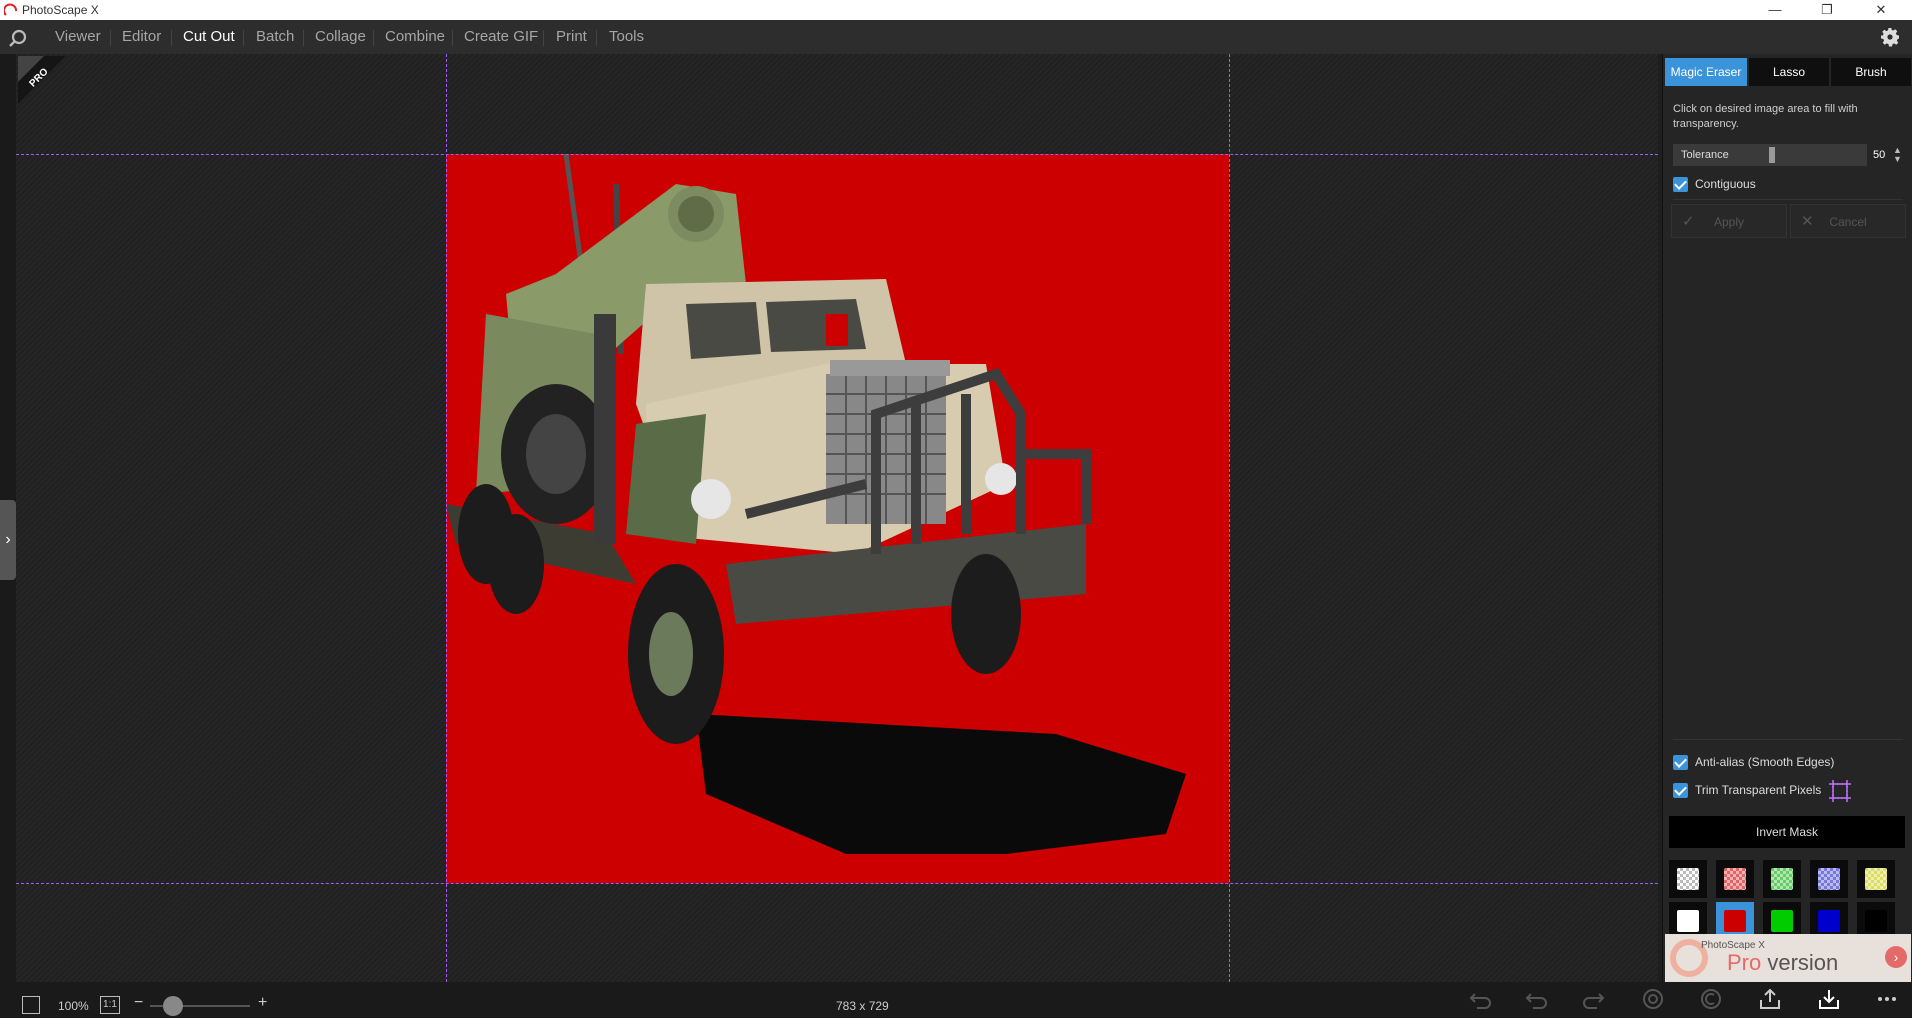 This screenshot has height=1018, width=1912. Describe the element at coordinates (18, 38) in the screenshot. I see `search-icon` at that location.